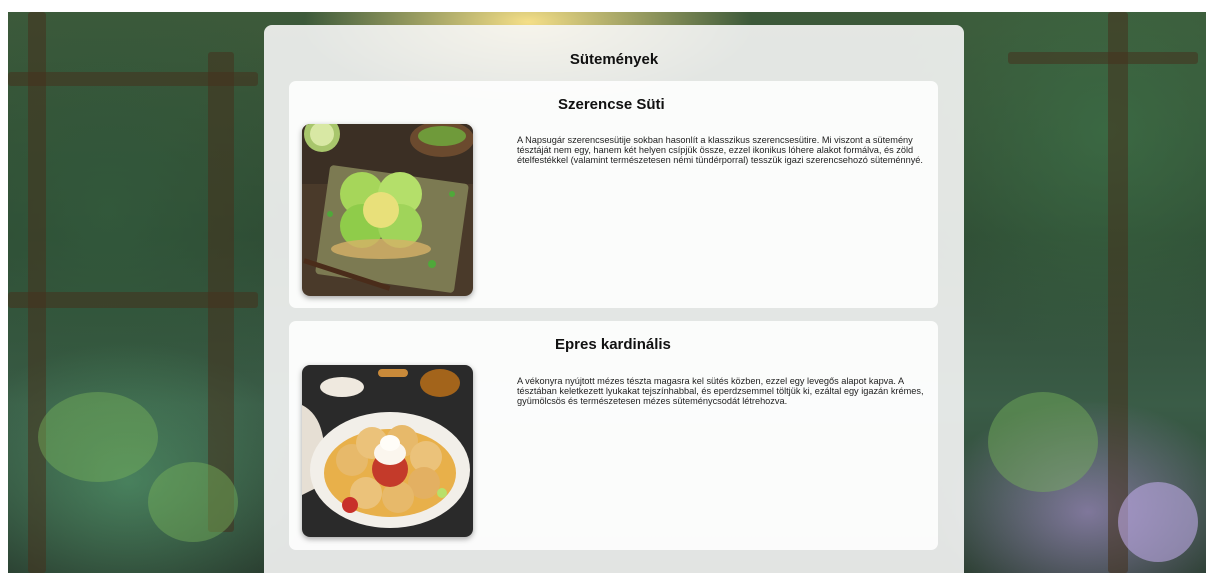 The height and width of the screenshot is (573, 1214). What do you see at coordinates (387, 451) in the screenshot?
I see `pastry-image` at bounding box center [387, 451].